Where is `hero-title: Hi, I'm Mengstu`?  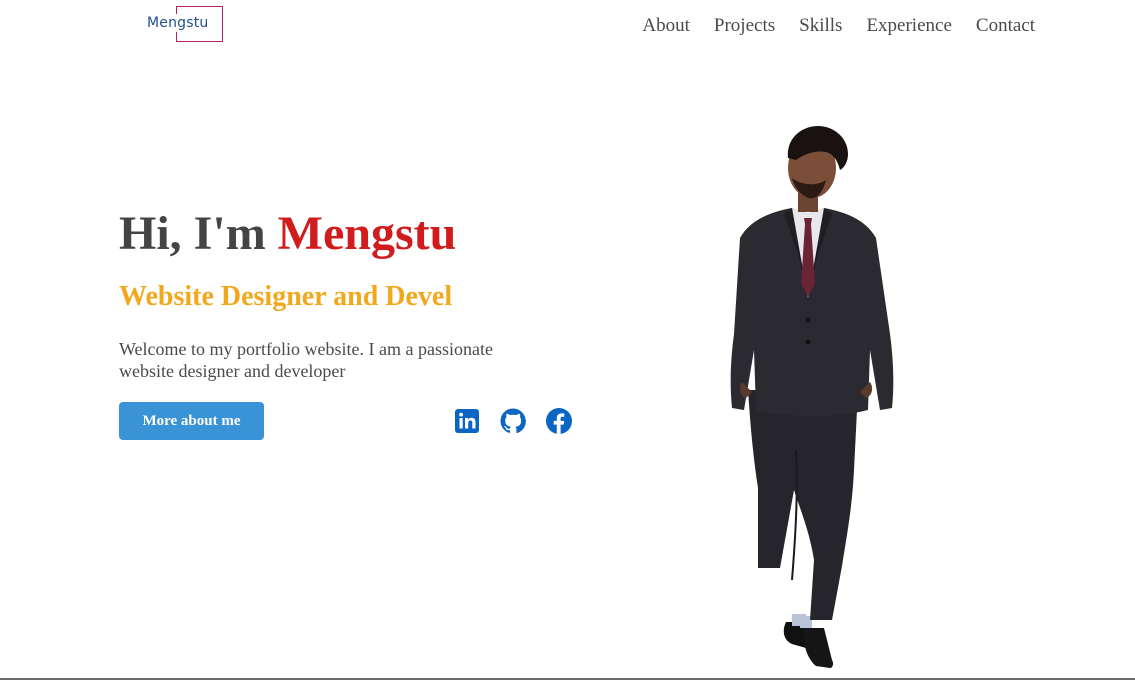
hero-title: Hi, I'm Mengstu is located at coordinates (287, 234).